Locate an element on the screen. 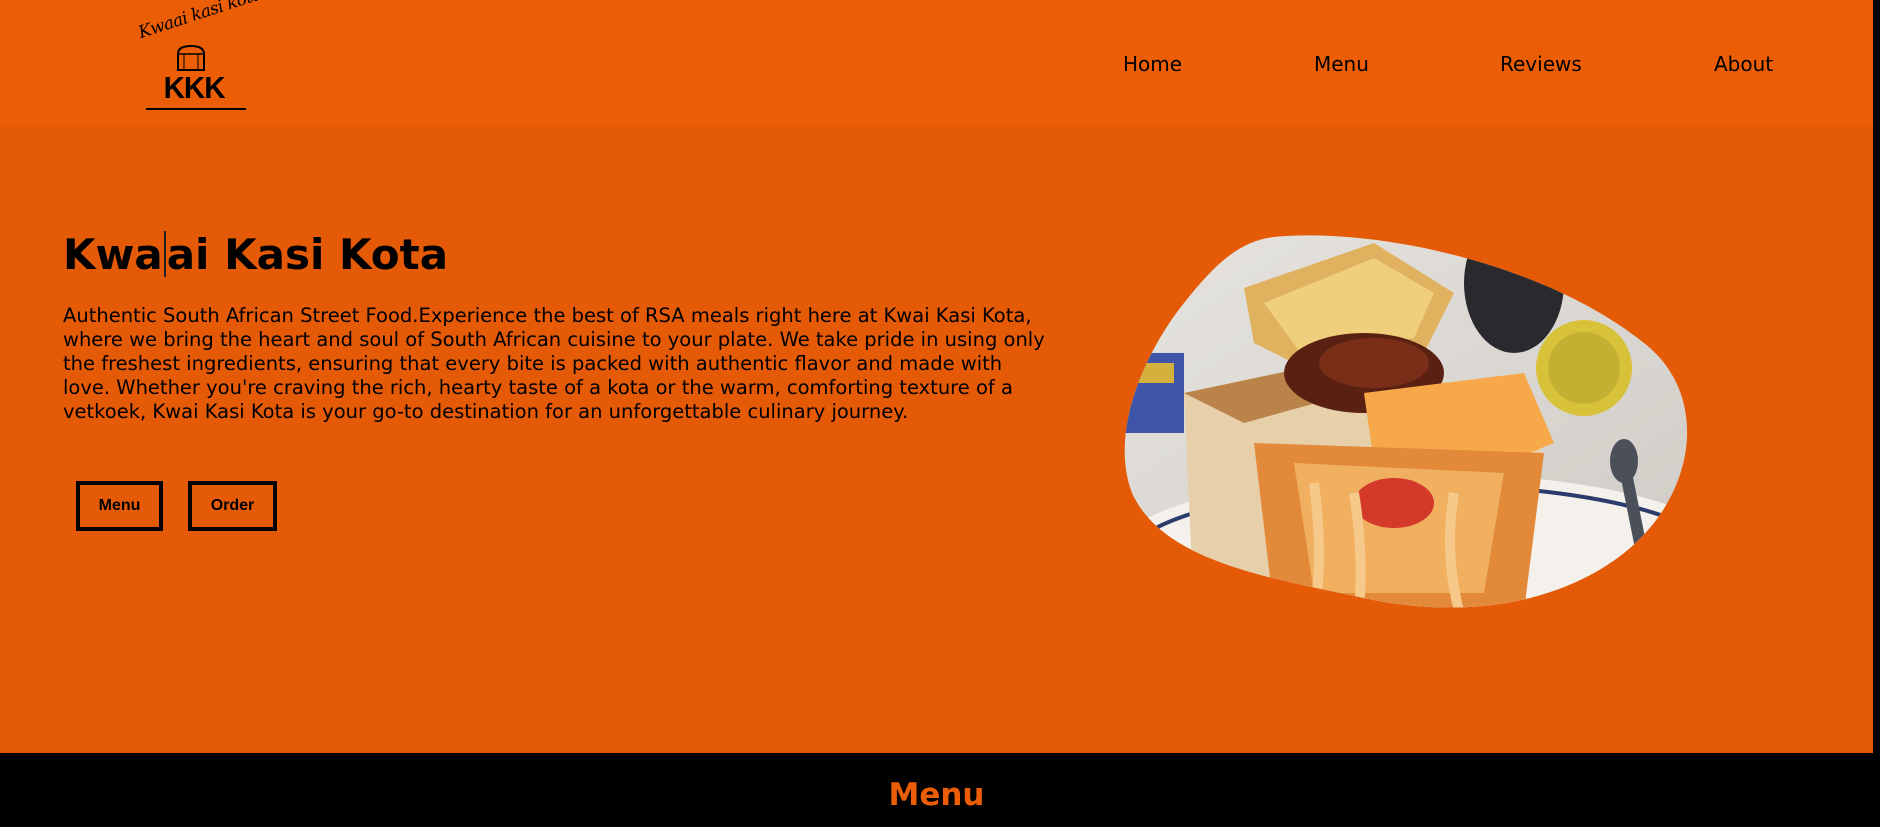  nav-about: About is located at coordinates (1743, 64).